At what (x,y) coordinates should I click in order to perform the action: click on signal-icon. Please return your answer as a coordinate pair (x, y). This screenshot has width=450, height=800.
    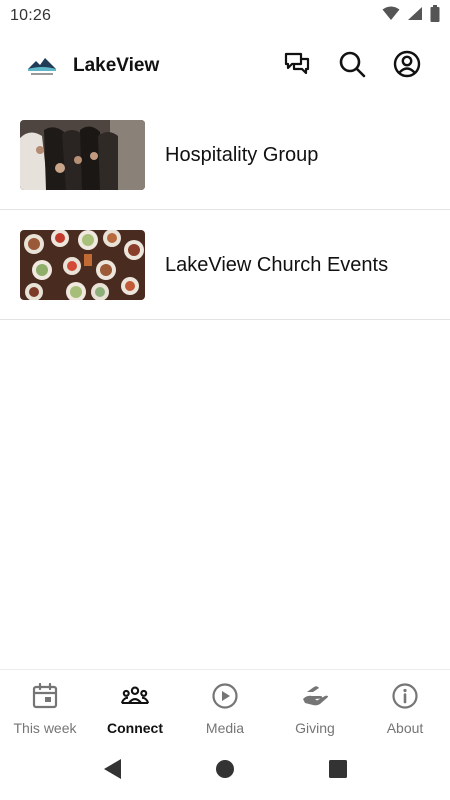
    Looking at the image, I should click on (415, 16).